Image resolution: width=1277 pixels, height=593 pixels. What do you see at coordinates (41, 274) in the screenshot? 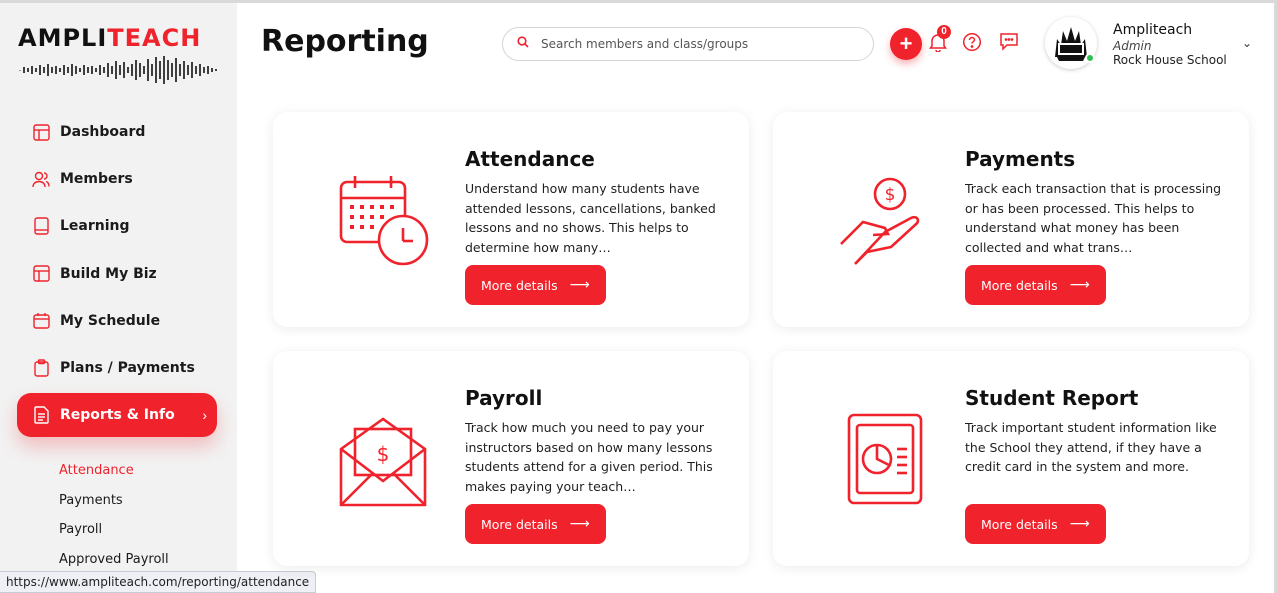
I see `layout-icon` at bounding box center [41, 274].